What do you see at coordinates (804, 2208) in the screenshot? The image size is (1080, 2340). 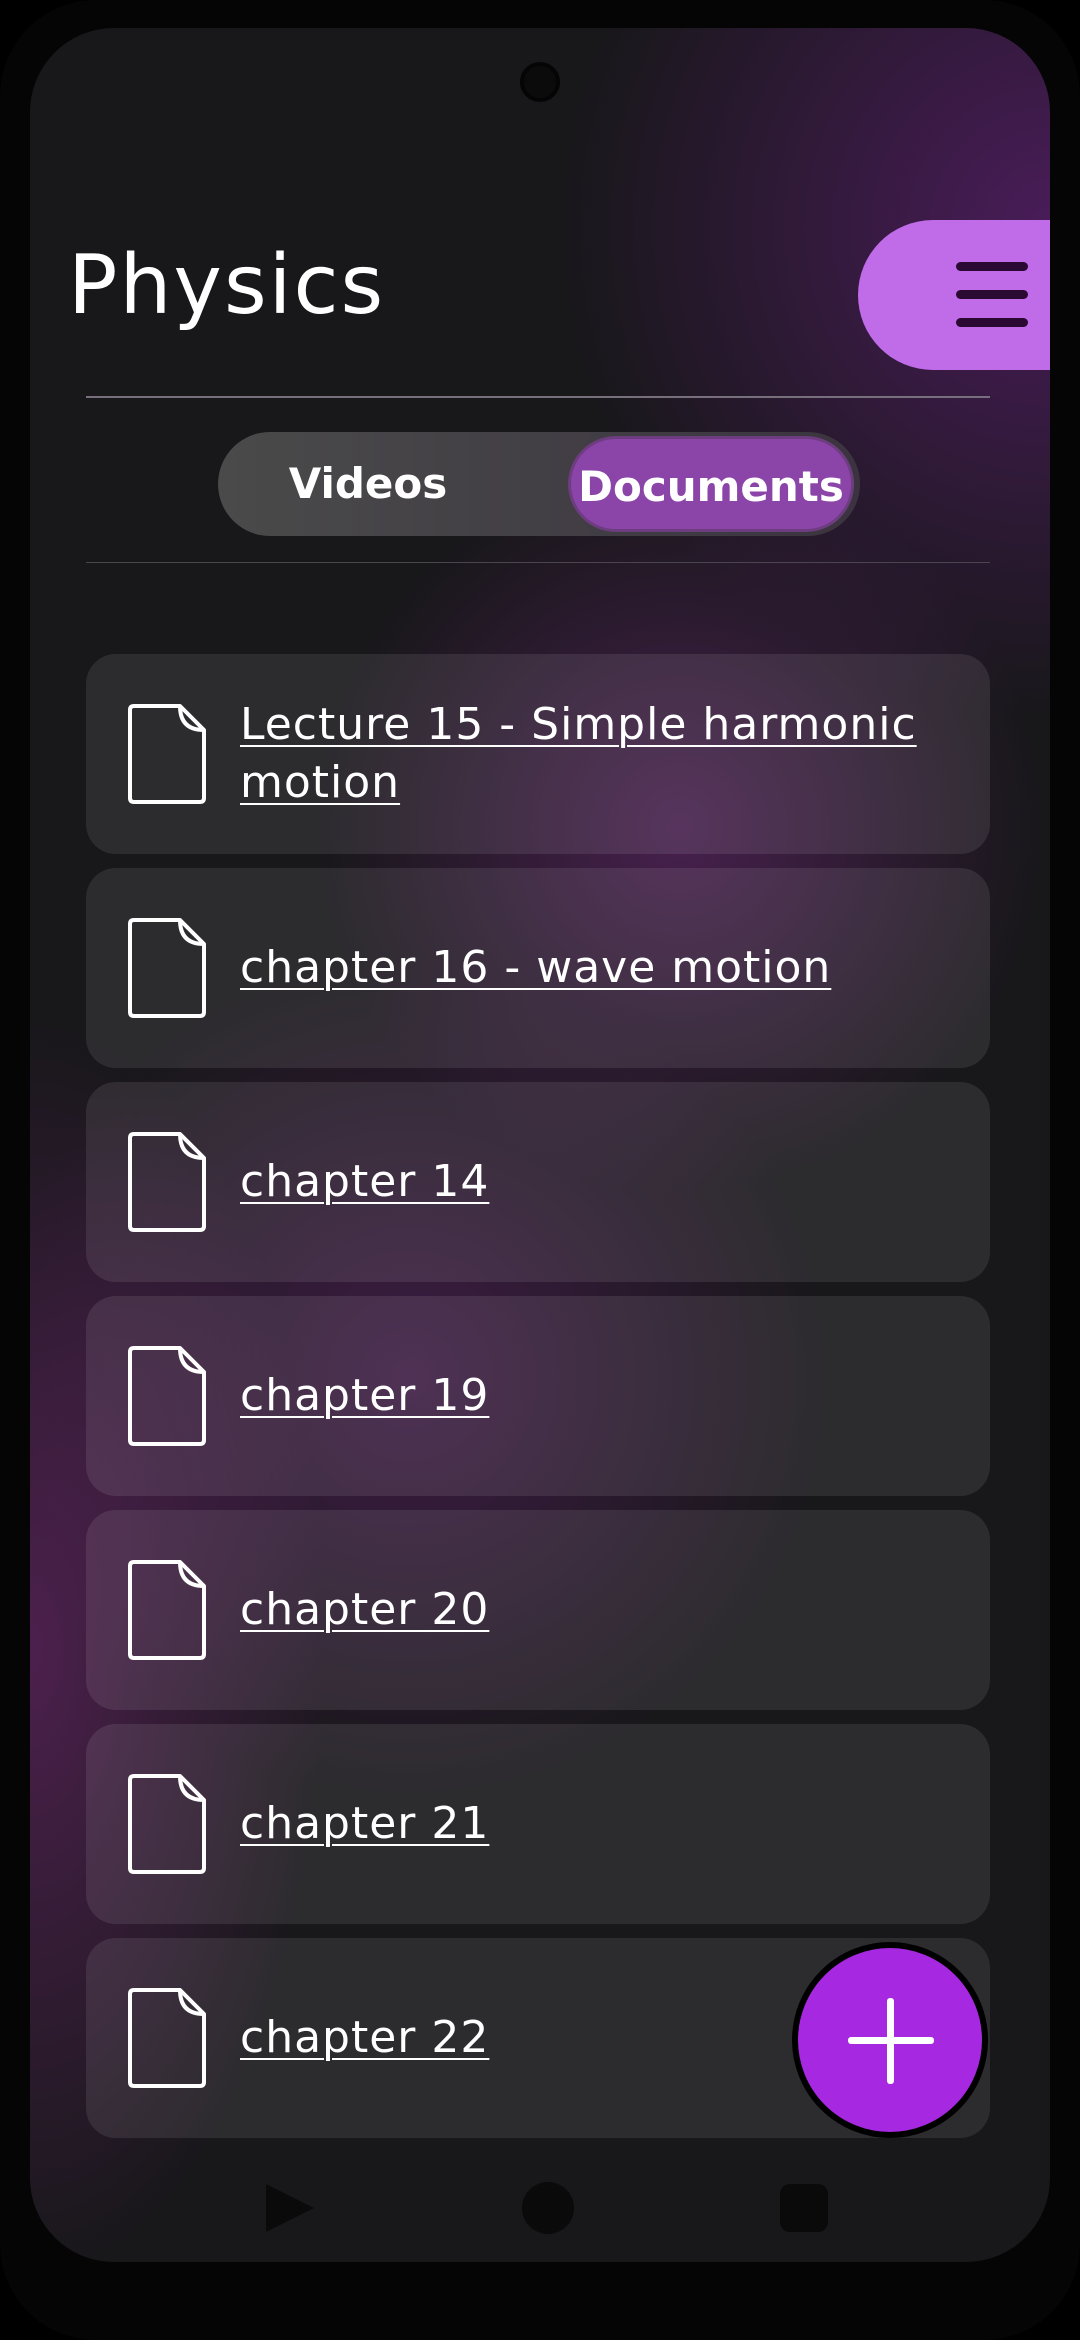 I see `recents-square-icon` at bounding box center [804, 2208].